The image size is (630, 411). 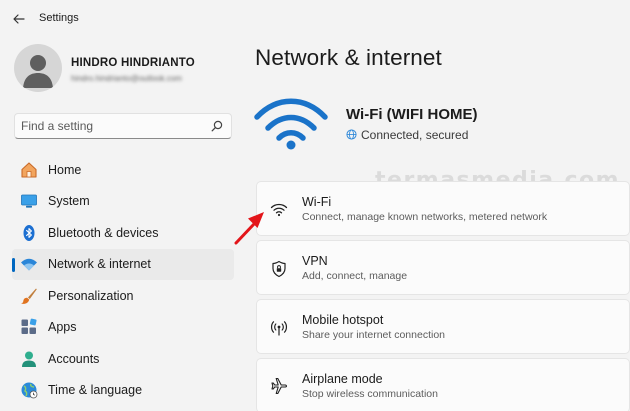 What do you see at coordinates (370, 394) in the screenshot?
I see `card-description: Stop wireless communication` at bounding box center [370, 394].